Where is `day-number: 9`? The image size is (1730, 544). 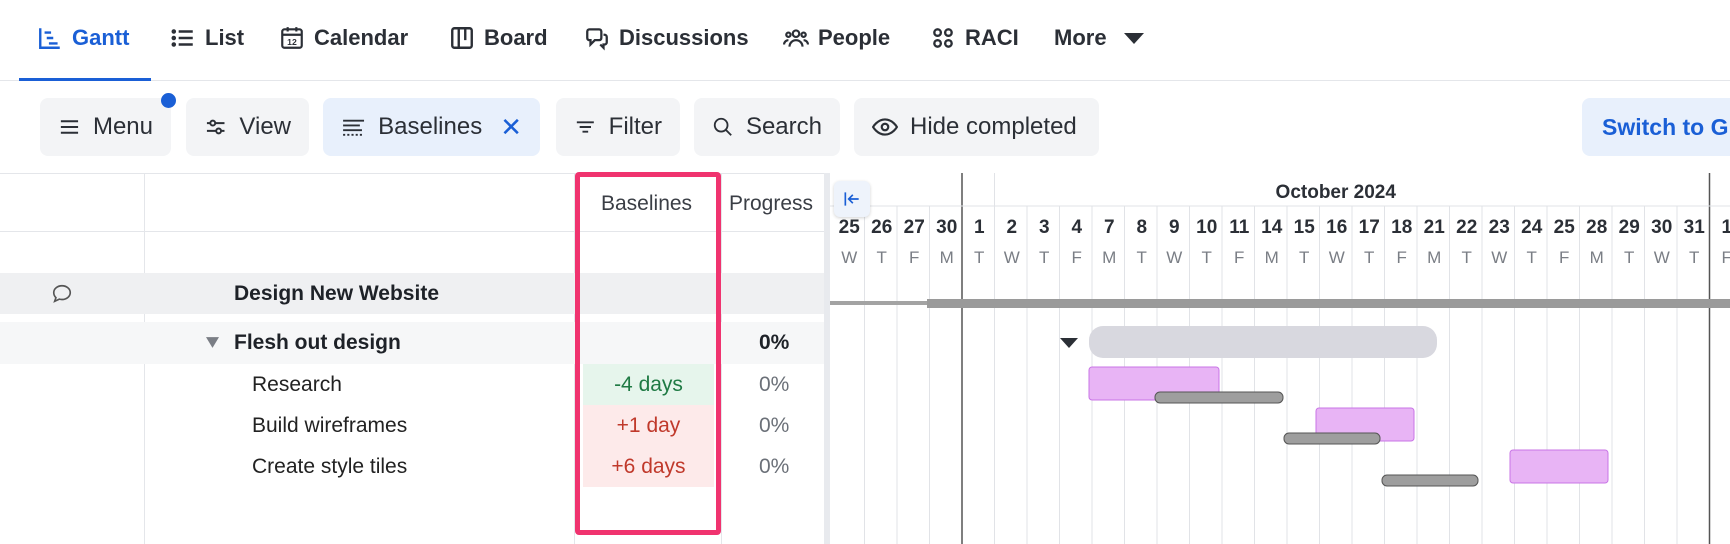
day-number: 9 is located at coordinates (1174, 227).